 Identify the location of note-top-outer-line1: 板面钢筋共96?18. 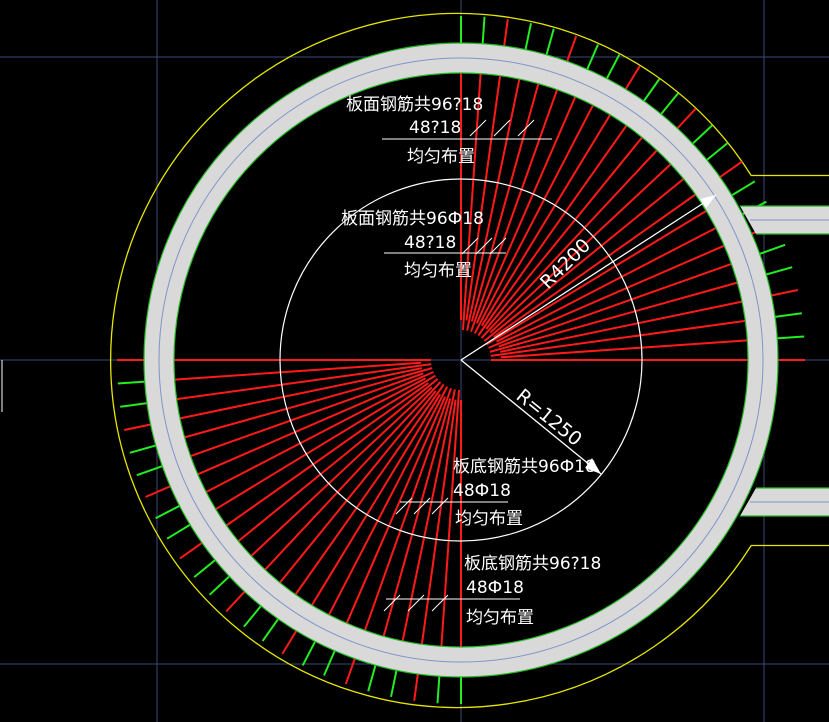
(414, 105).